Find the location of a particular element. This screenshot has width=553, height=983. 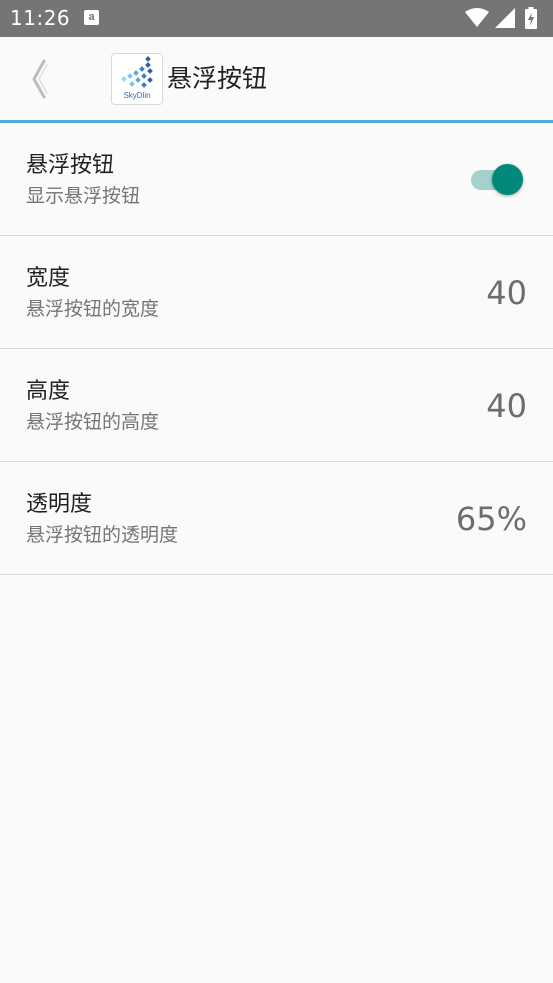

app-bar: SkyDlin 悬浮按钮 is located at coordinates (276, 79).